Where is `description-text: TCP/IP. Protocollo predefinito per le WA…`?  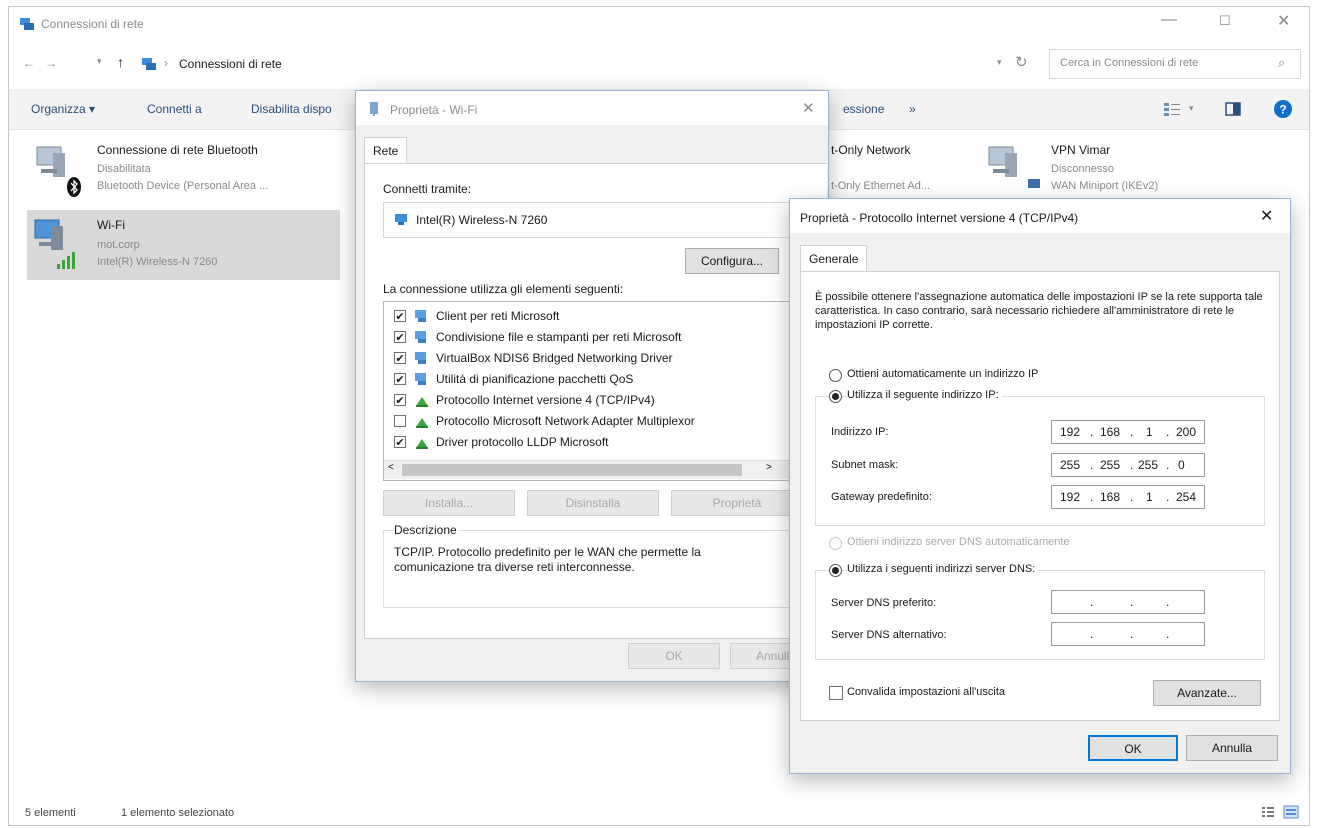 description-text: TCP/IP. Protocollo predefinito per le WA… is located at coordinates (547, 559).